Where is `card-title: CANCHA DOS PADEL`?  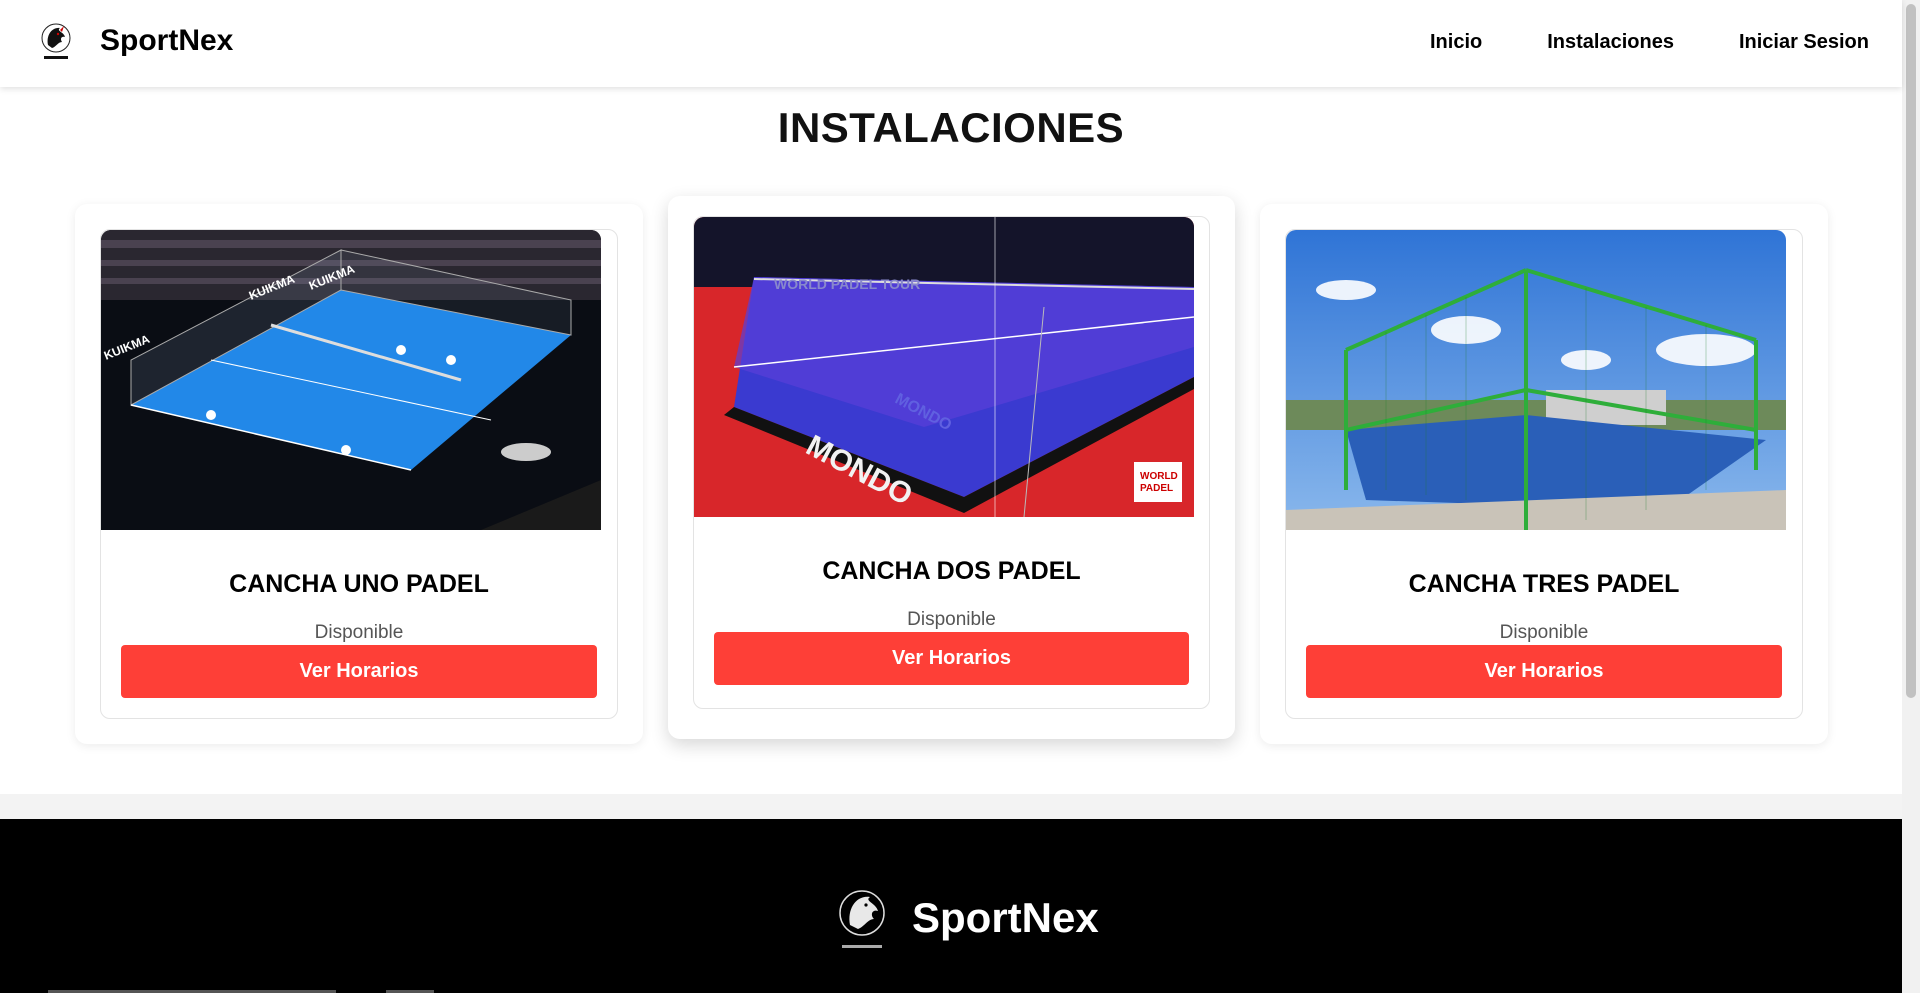 card-title: CANCHA DOS PADEL is located at coordinates (951, 571).